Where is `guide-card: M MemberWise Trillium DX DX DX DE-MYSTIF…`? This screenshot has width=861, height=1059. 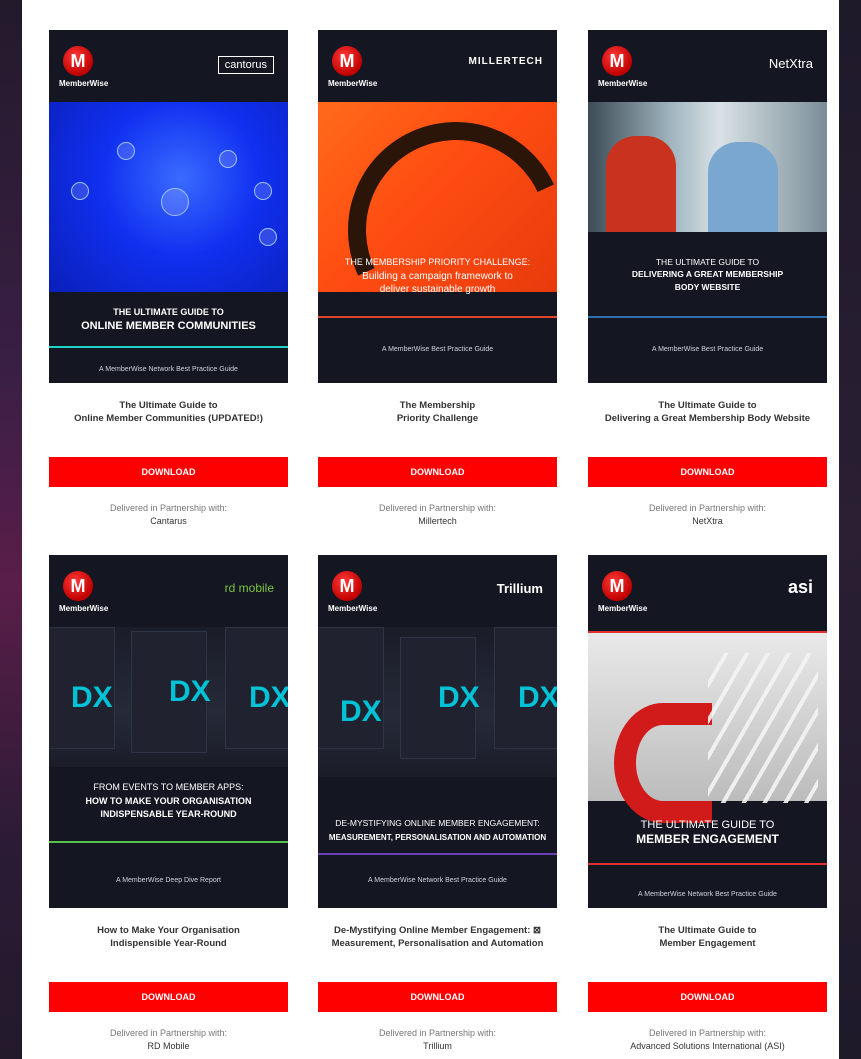 guide-card: M MemberWise Trillium DX DX DX DE-MYSTIF… is located at coordinates (437, 804).